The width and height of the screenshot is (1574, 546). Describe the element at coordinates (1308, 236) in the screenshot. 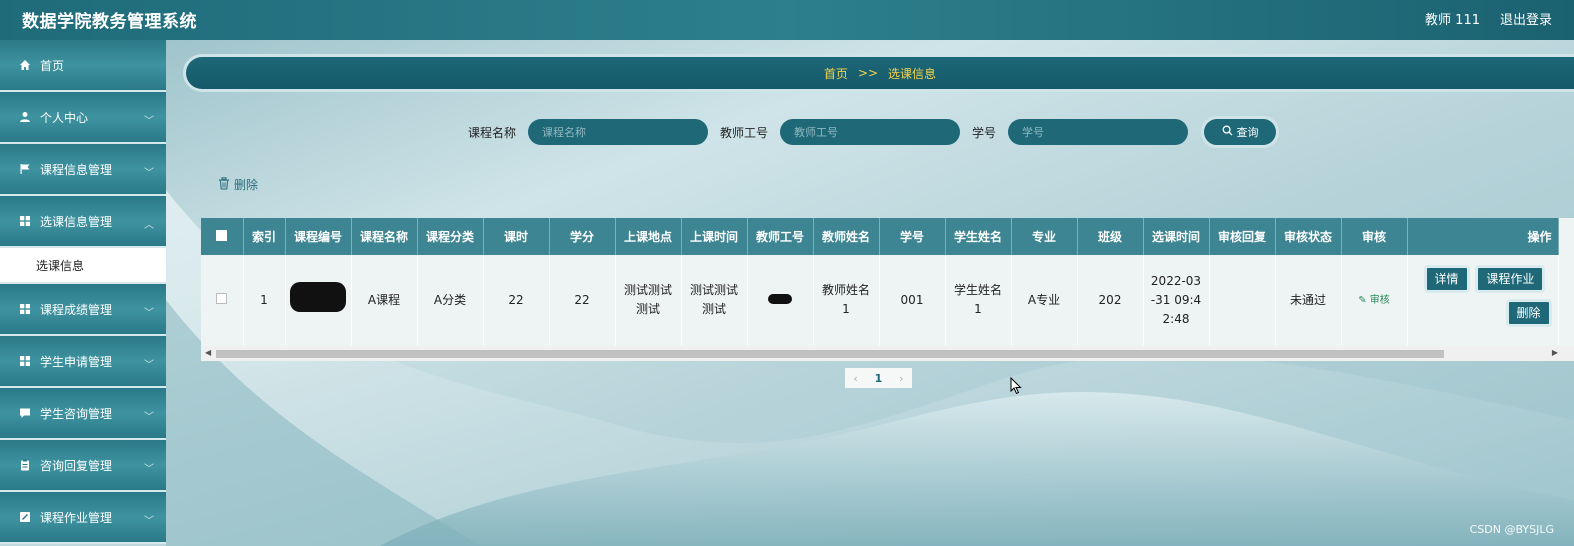

I see `column-header: 审核状态` at that location.